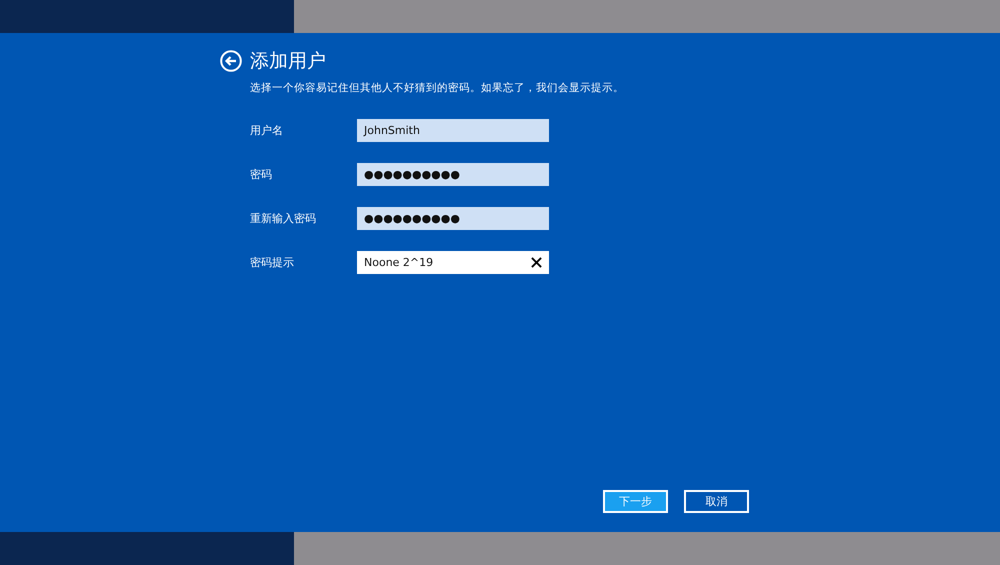 The width and height of the screenshot is (1000, 565). What do you see at coordinates (536, 262) in the screenshot?
I see `clear-icon` at bounding box center [536, 262].